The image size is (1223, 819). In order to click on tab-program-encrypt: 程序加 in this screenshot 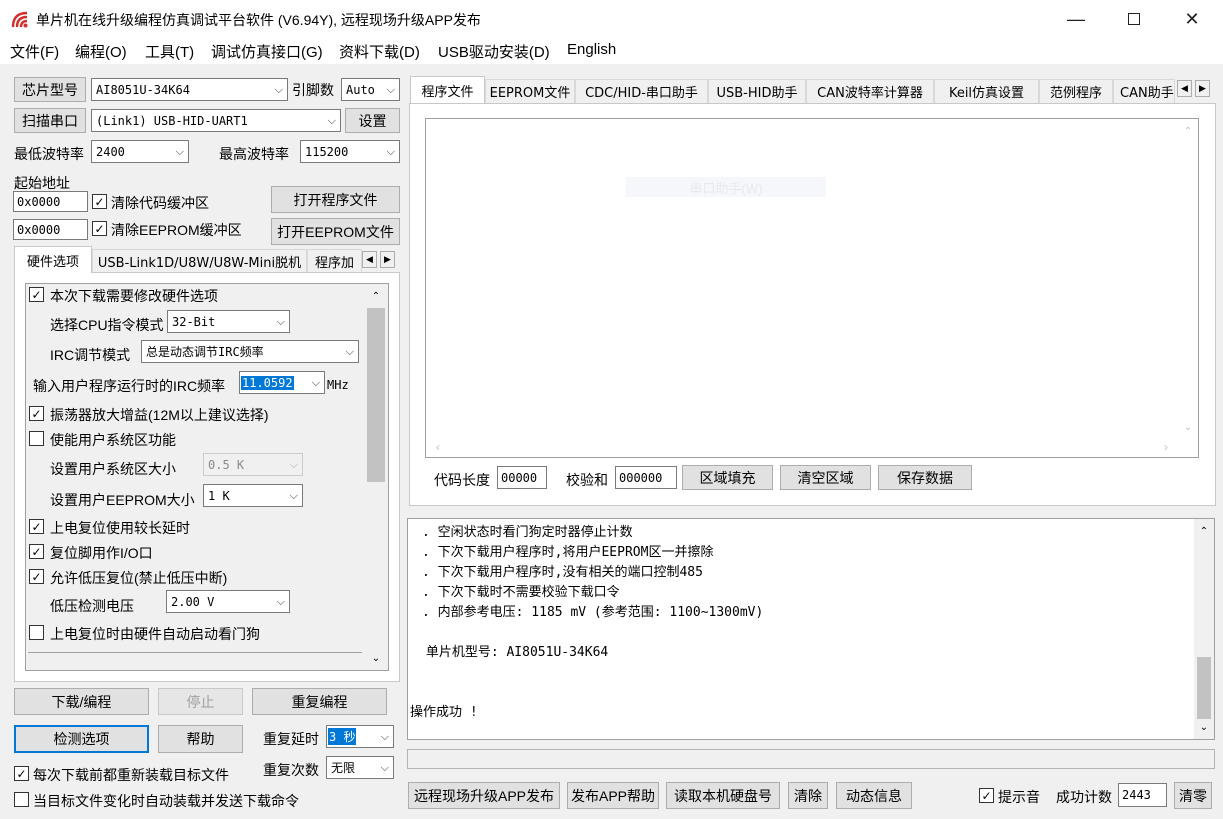, I will do `click(334, 261)`.